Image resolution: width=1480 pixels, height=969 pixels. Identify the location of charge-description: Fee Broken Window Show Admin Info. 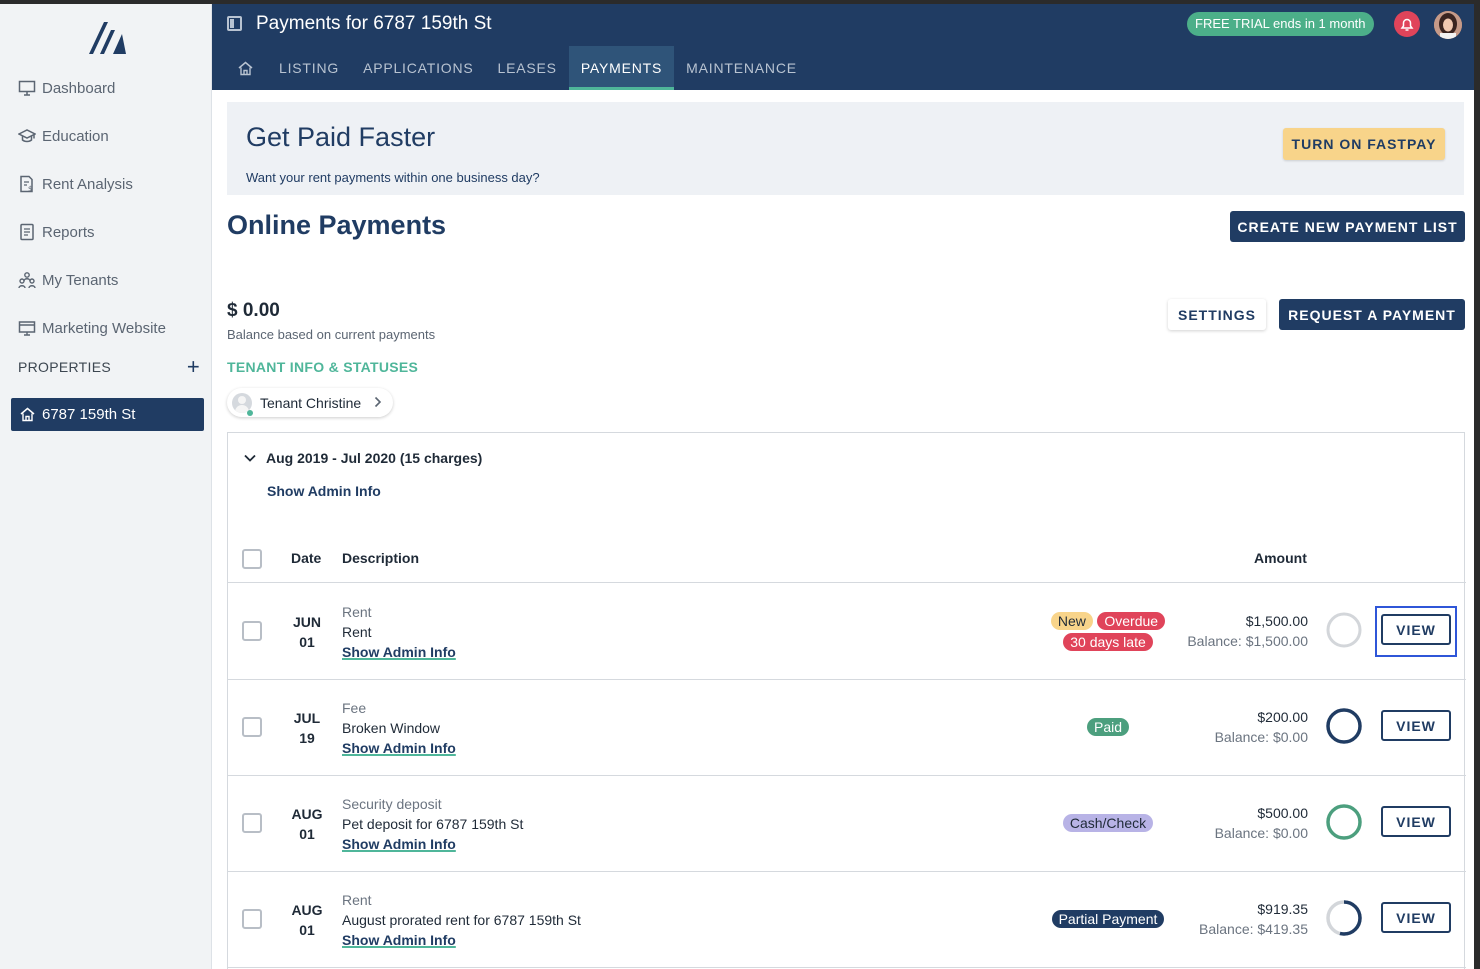
(399, 728).